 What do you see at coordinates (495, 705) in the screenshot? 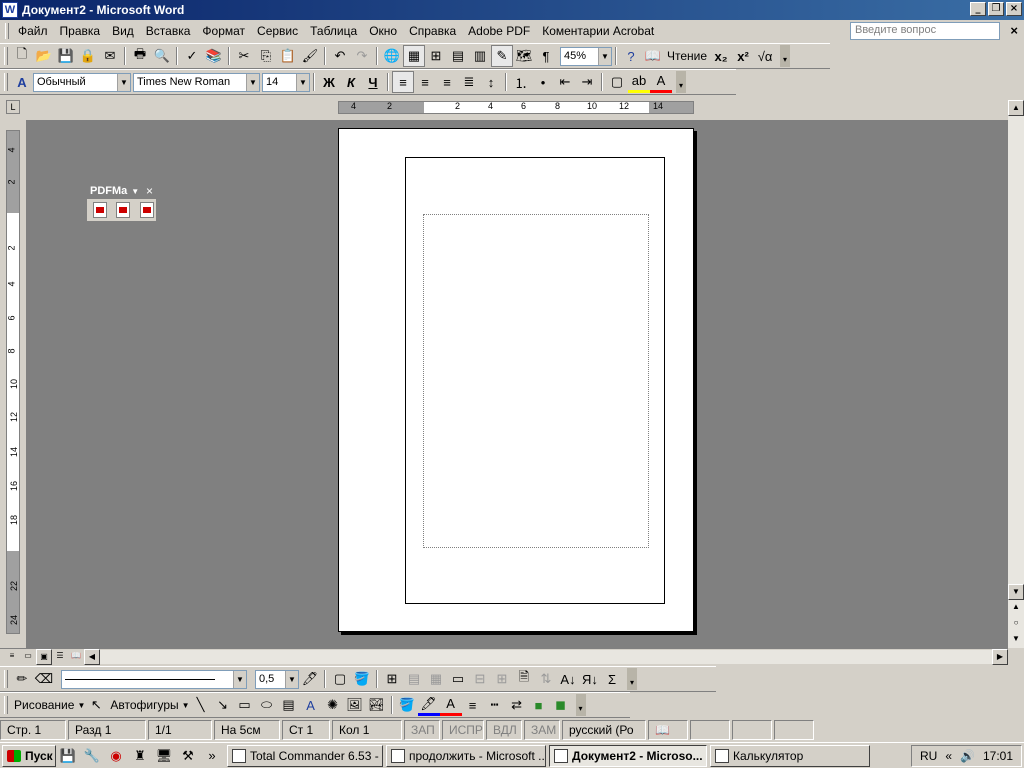
I see `dash-style-icon: ┅` at bounding box center [495, 705].